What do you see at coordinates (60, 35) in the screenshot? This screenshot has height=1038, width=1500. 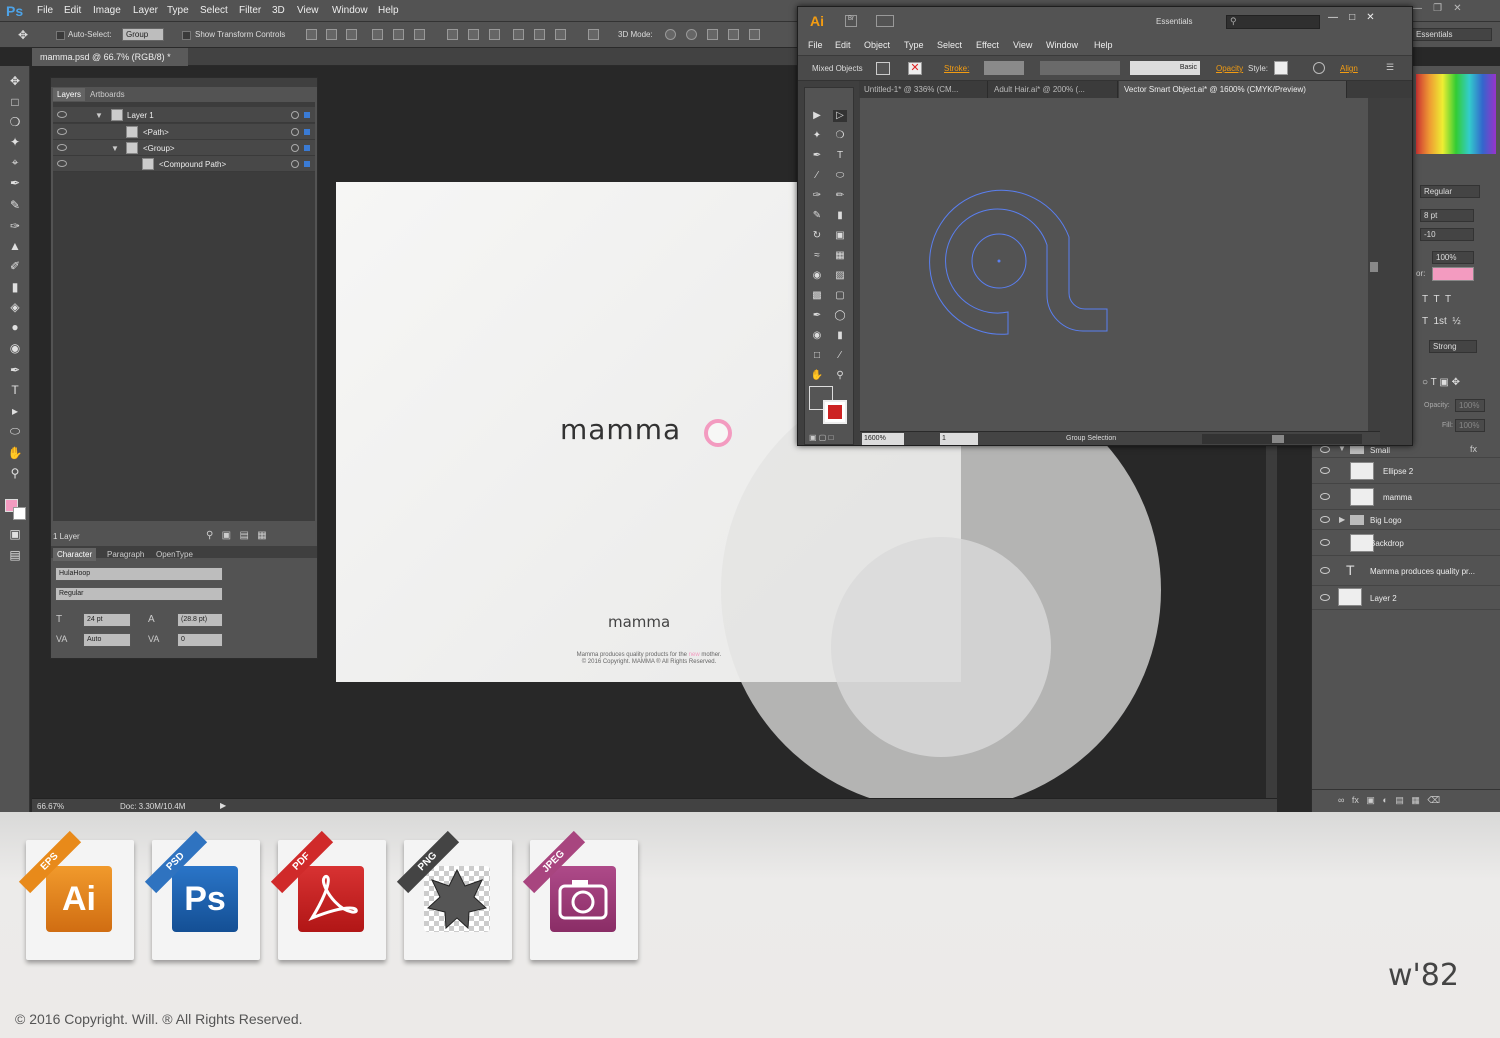 I see `auto-select-checkbox` at bounding box center [60, 35].